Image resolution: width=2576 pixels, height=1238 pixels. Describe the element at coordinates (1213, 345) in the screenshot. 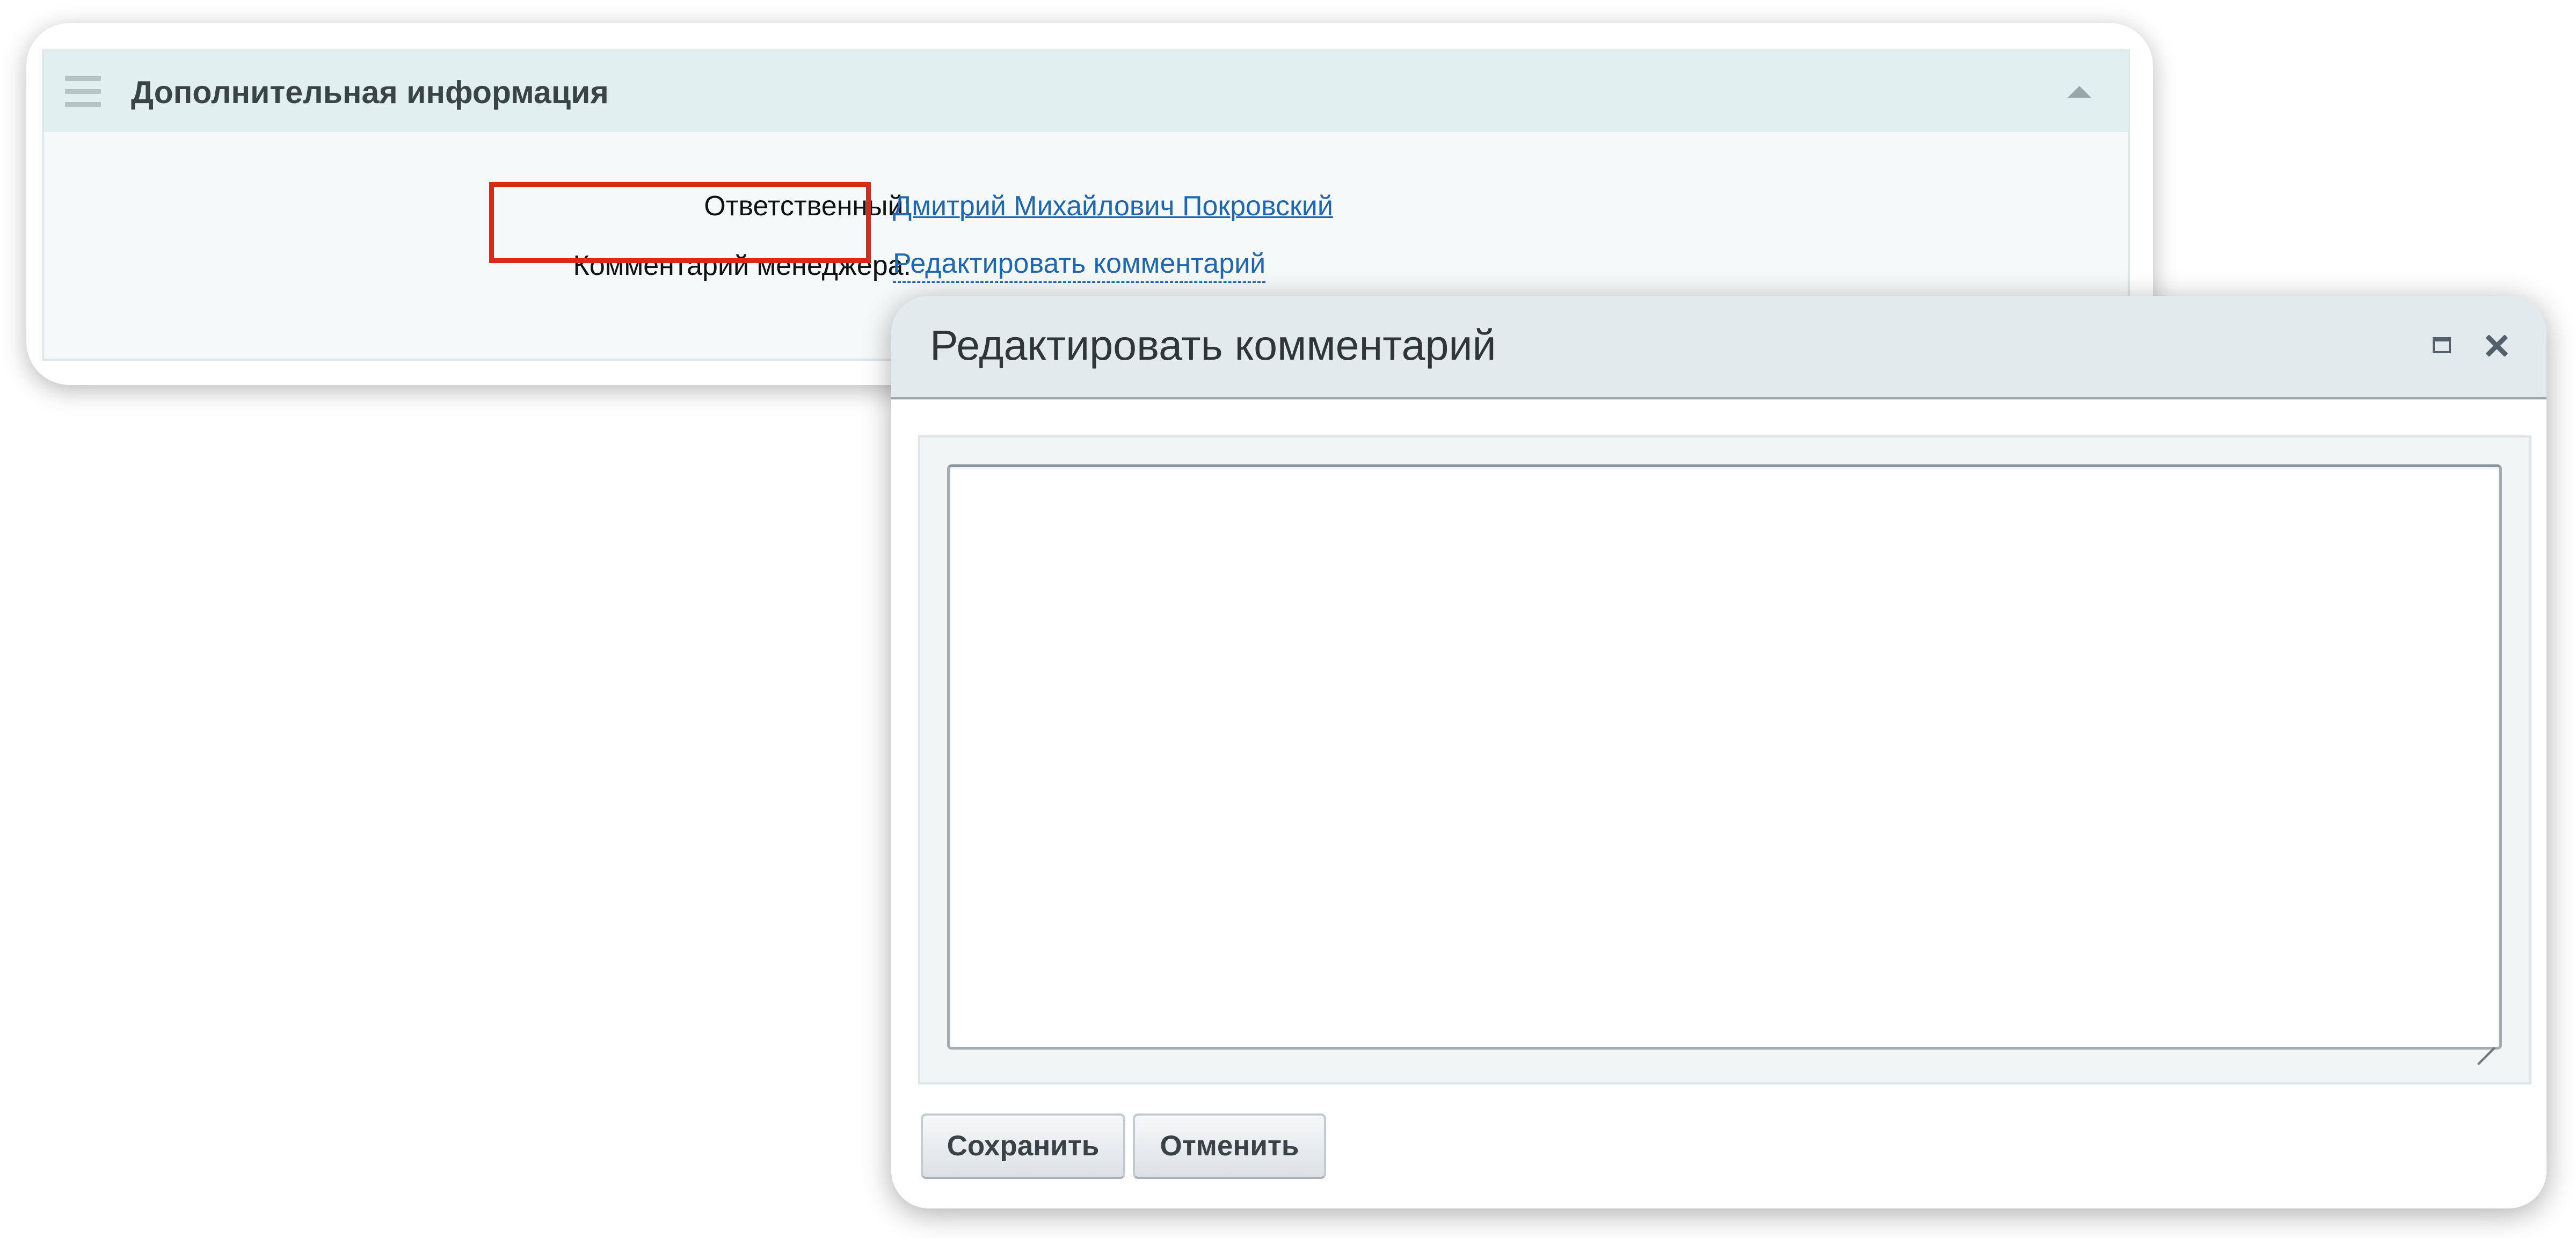

I see `dialog-title: Редактировать комментарий` at that location.